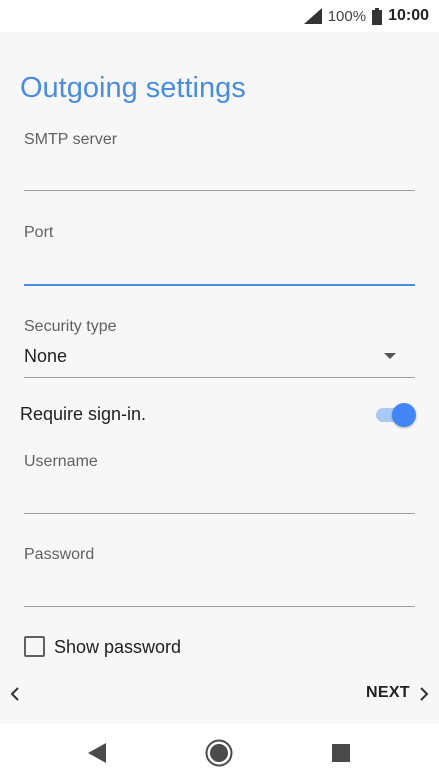 The height and width of the screenshot is (782, 439). What do you see at coordinates (70, 326) in the screenshot?
I see `security-type-label: Security type` at bounding box center [70, 326].